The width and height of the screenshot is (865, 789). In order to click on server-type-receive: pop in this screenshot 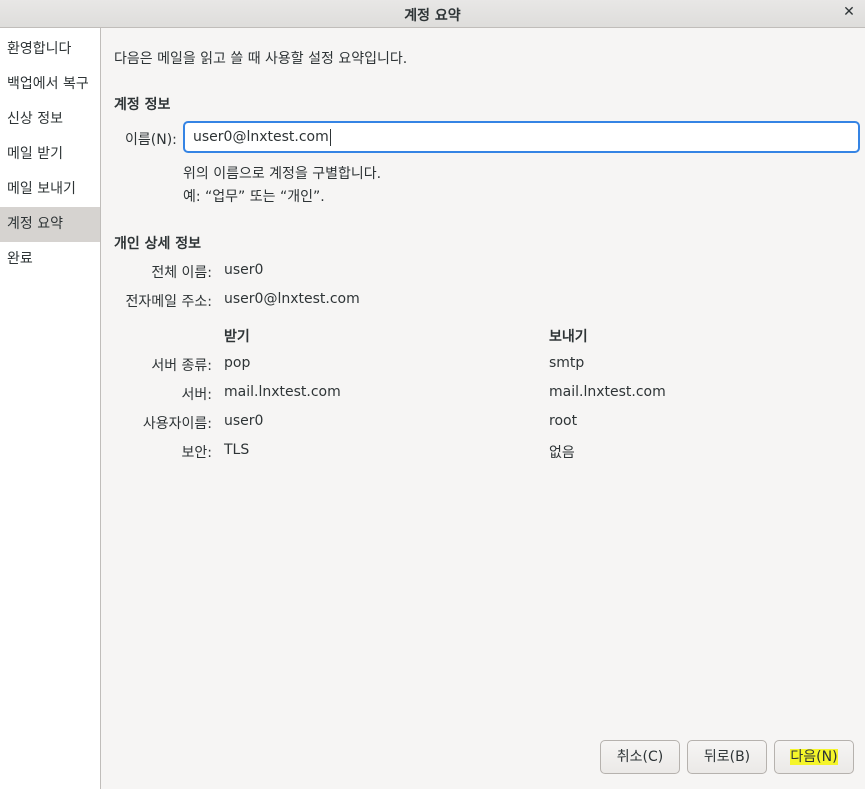, I will do `click(237, 363)`.